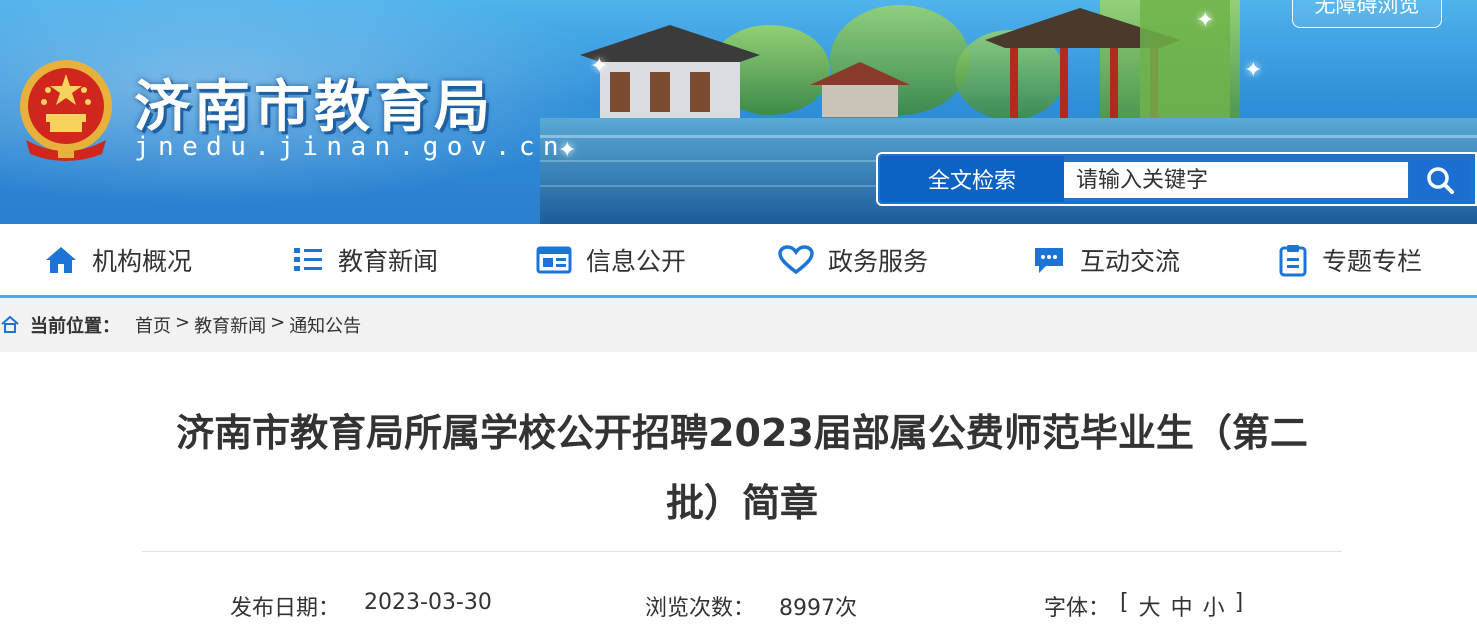  I want to click on view-count-value: 8997次, so click(818, 608).